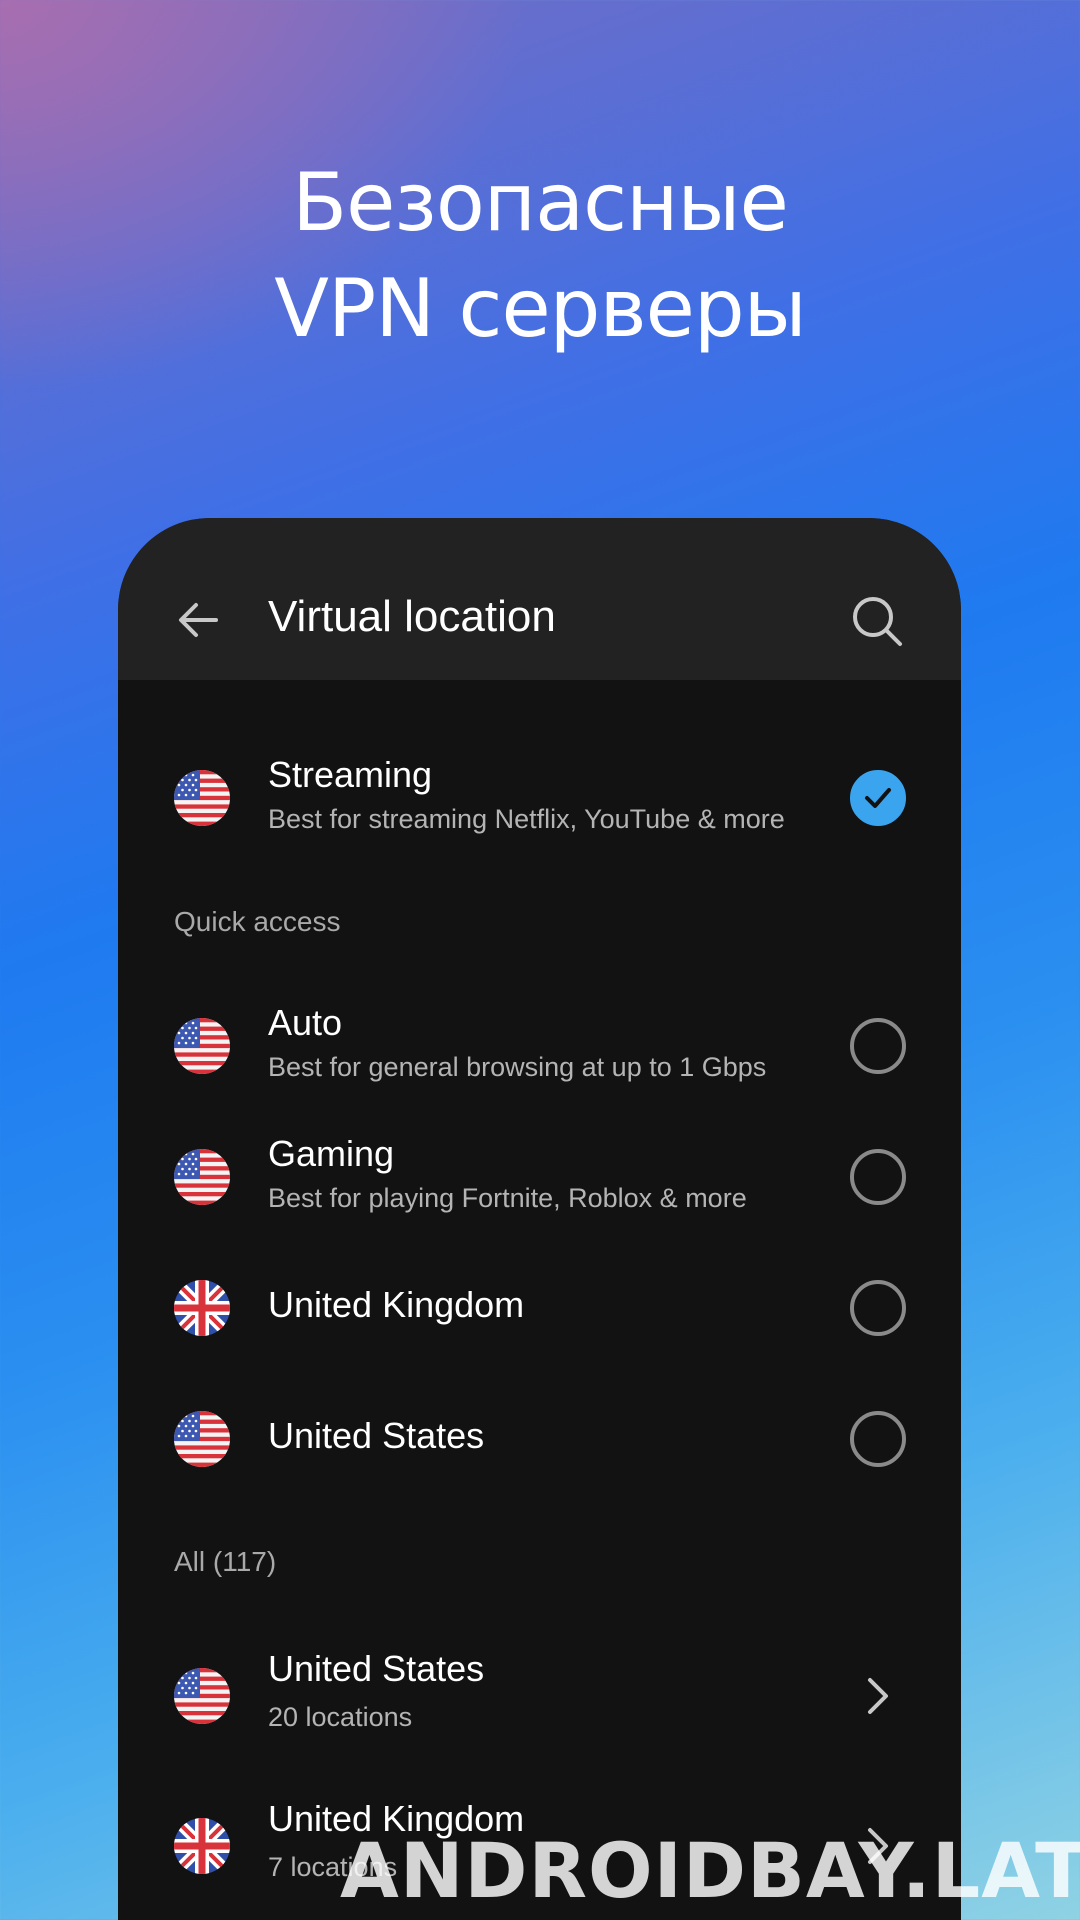 Image resolution: width=1080 pixels, height=1920 pixels. I want to click on headline-line-1: Безопасные, so click(540, 202).